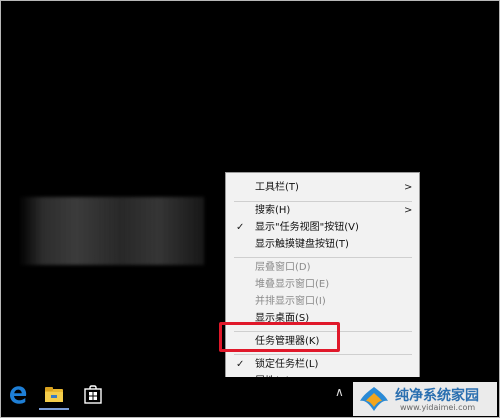 Image resolution: width=500 pixels, height=418 pixels. What do you see at coordinates (307, 227) in the screenshot?
I see `menu-item-label: 显示"任务视图"按钮(V)` at bounding box center [307, 227].